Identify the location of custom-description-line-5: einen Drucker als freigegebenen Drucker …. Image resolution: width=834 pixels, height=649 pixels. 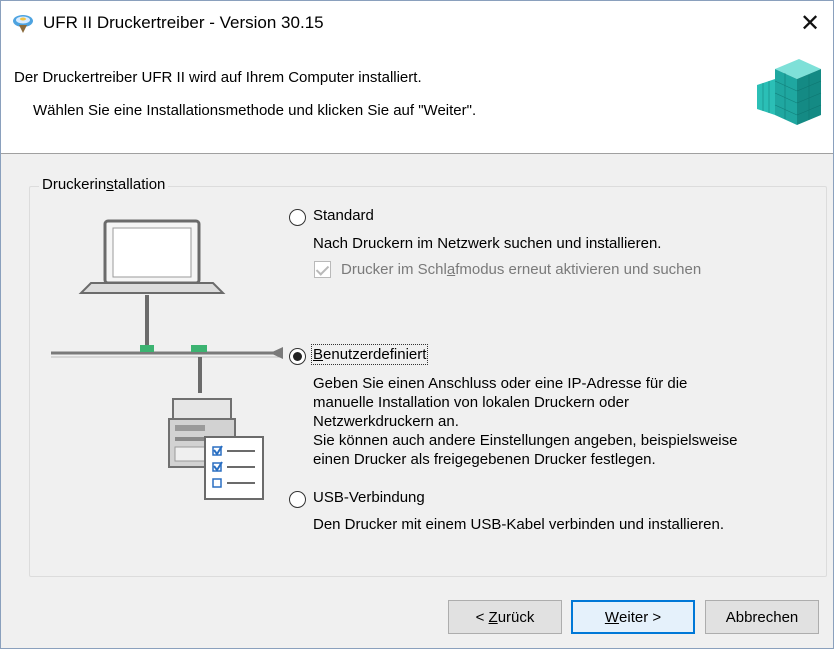
(484, 459).